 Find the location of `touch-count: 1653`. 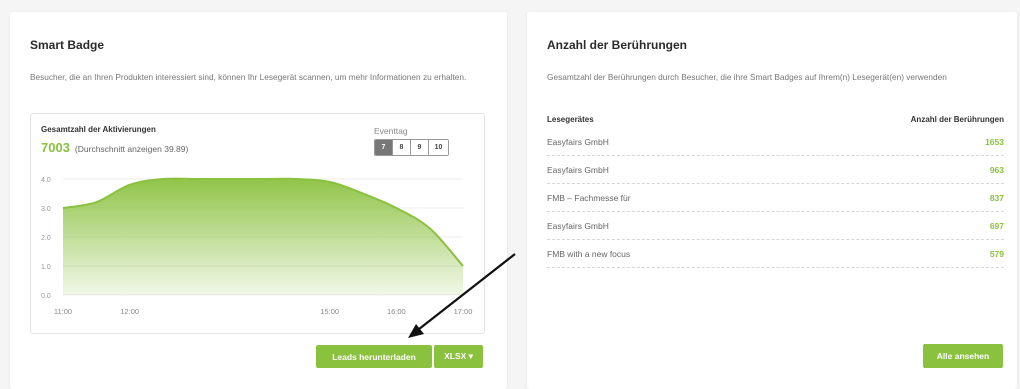

touch-count: 1653 is located at coordinates (994, 141).